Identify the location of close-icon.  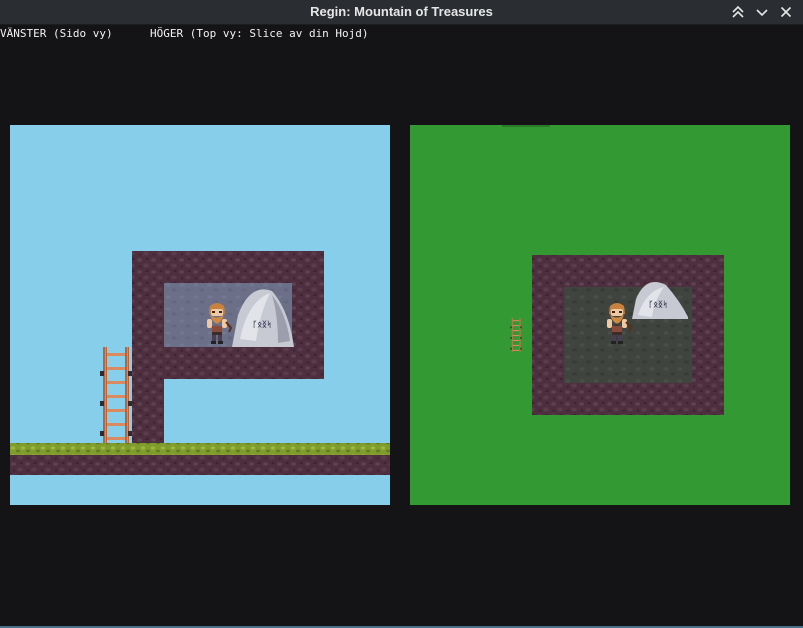
(786, 12).